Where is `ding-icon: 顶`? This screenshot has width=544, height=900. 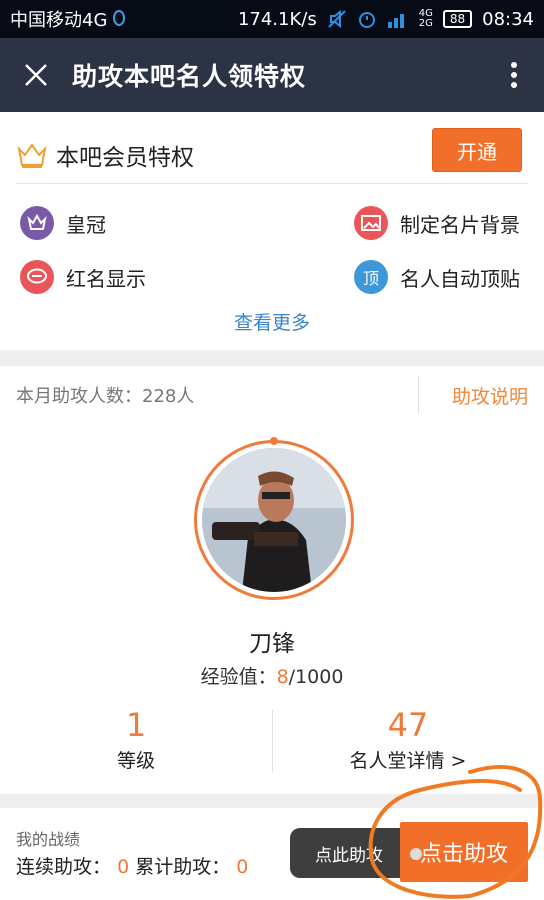 ding-icon: 顶 is located at coordinates (371, 277).